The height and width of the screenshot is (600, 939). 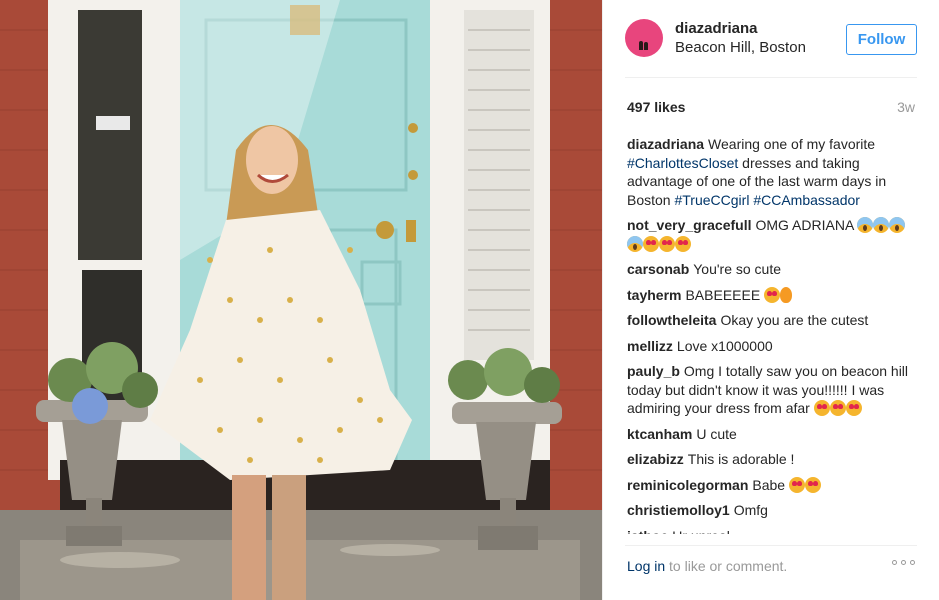 I want to click on login-prompt: Log in to like or comment., so click(x=707, y=566).